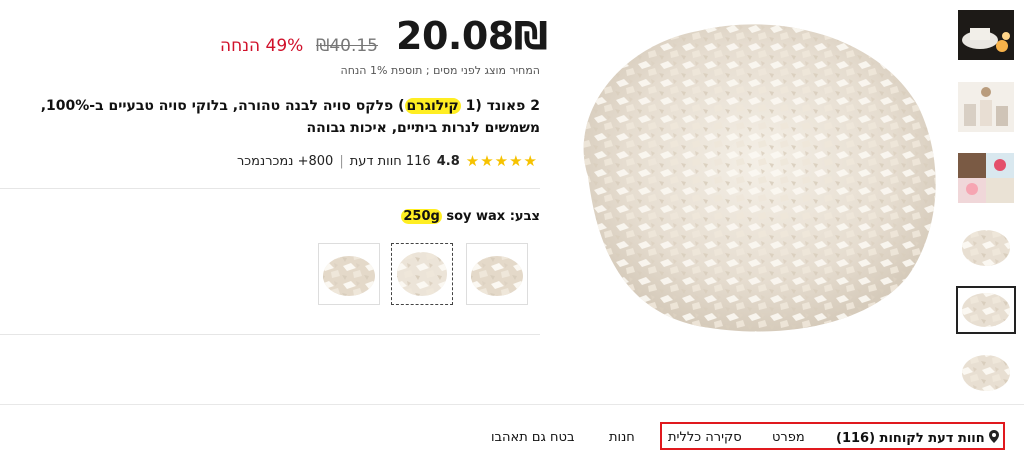 The image size is (1024, 461). I want to click on review-count: 116 חוות דעת, so click(390, 161).